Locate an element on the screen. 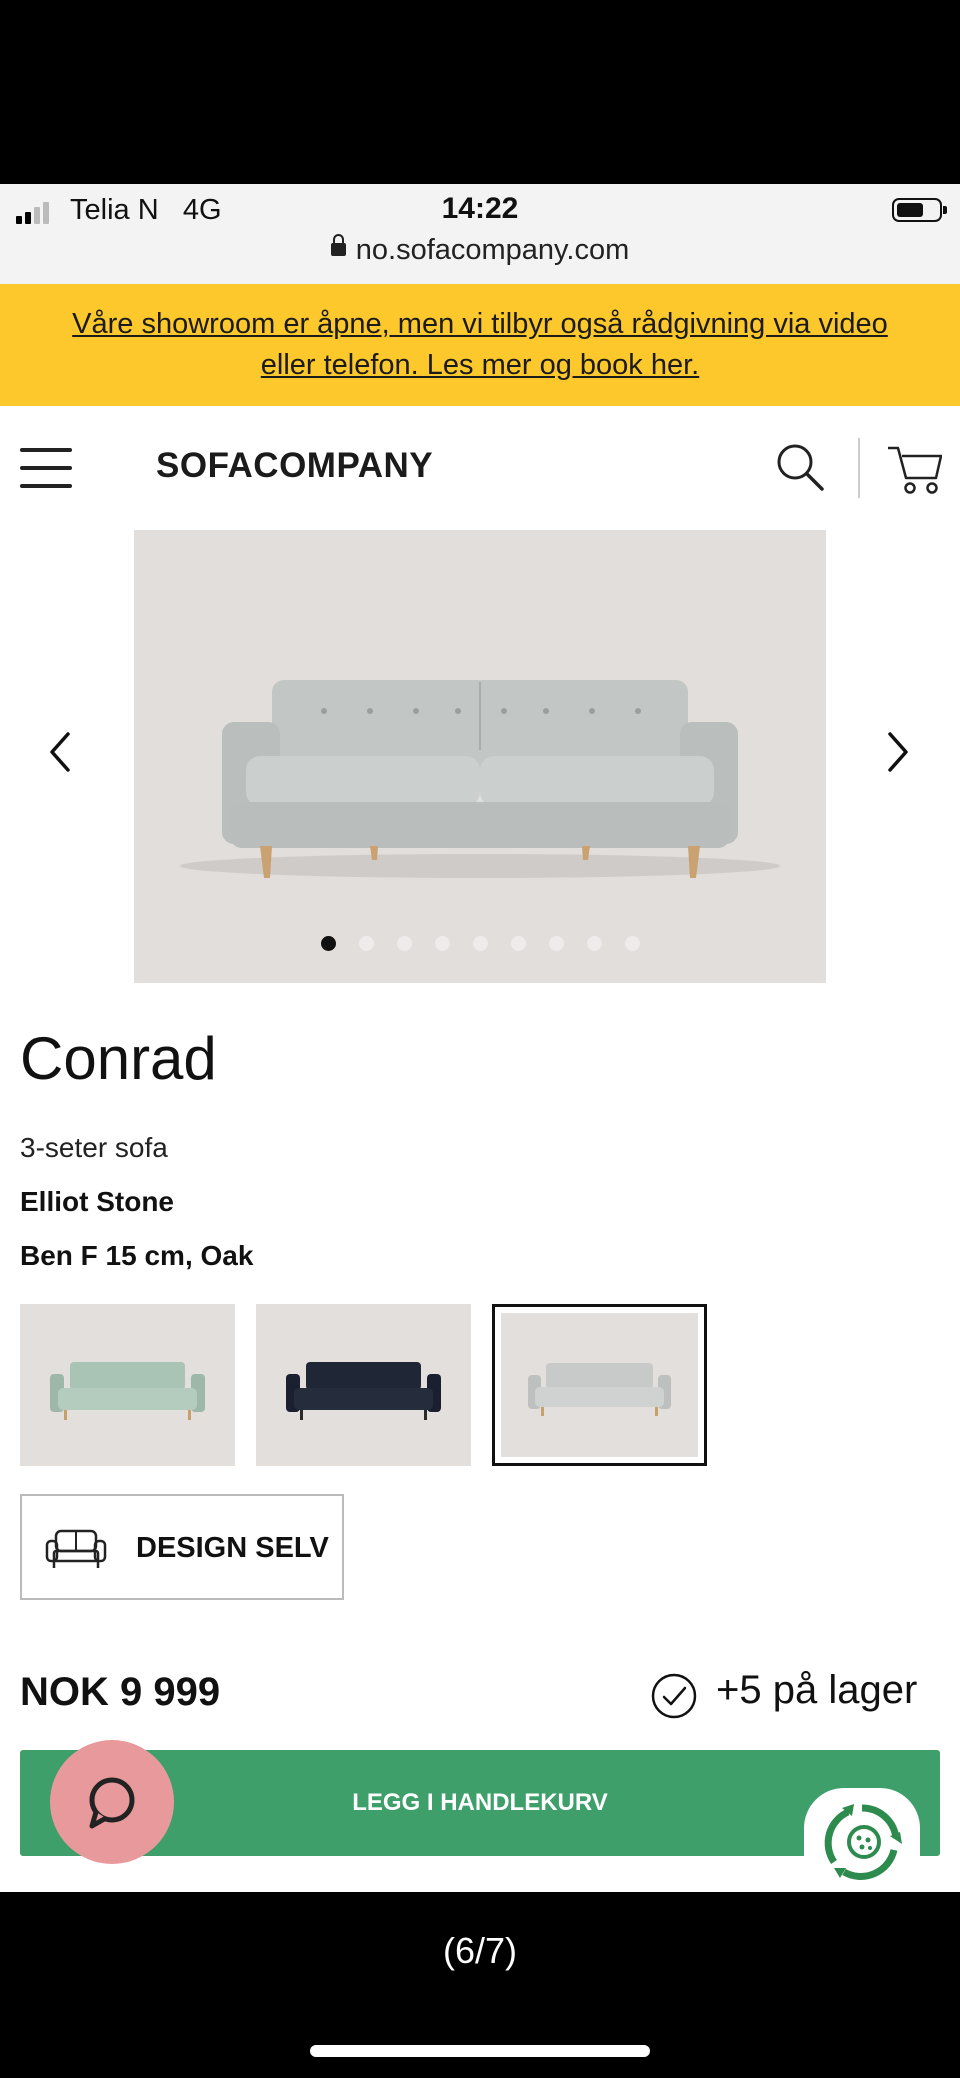 Image resolution: width=960 pixels, height=2078 pixels. header-divider is located at coordinates (859, 468).